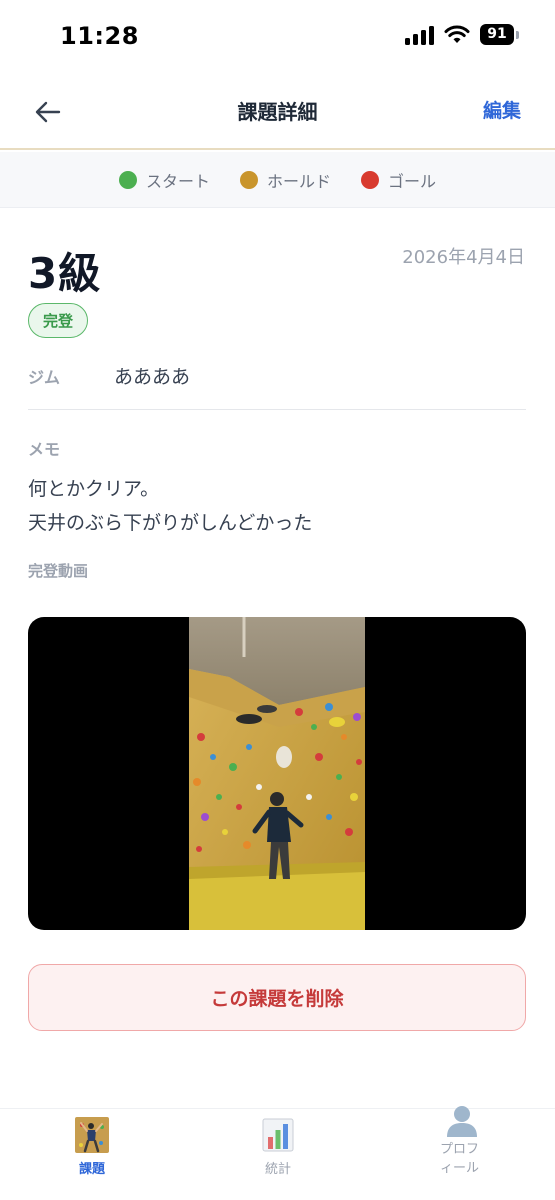 The image size is (555, 1200). What do you see at coordinates (497, 34) in the screenshot?
I see `battery-level: 91` at bounding box center [497, 34].